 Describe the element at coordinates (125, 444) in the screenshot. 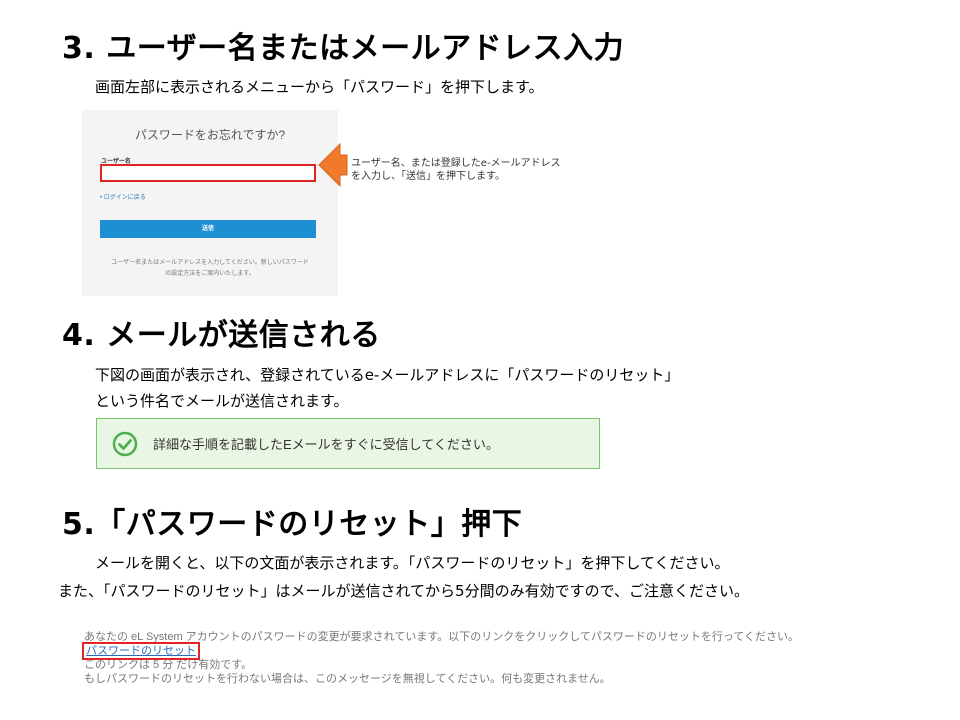

I see `check-circle-icon` at that location.